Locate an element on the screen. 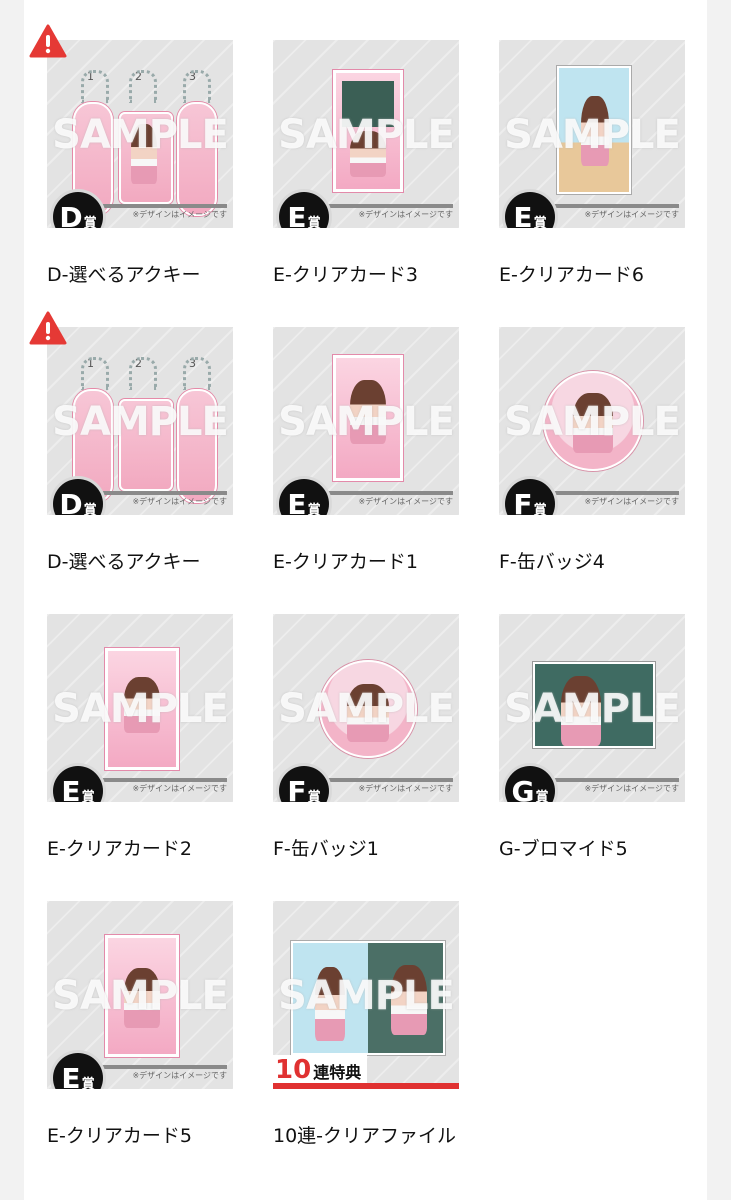 This screenshot has height=1200, width=731. prize-thumbnail: SAMPLE 10 連特典 is located at coordinates (366, 995).